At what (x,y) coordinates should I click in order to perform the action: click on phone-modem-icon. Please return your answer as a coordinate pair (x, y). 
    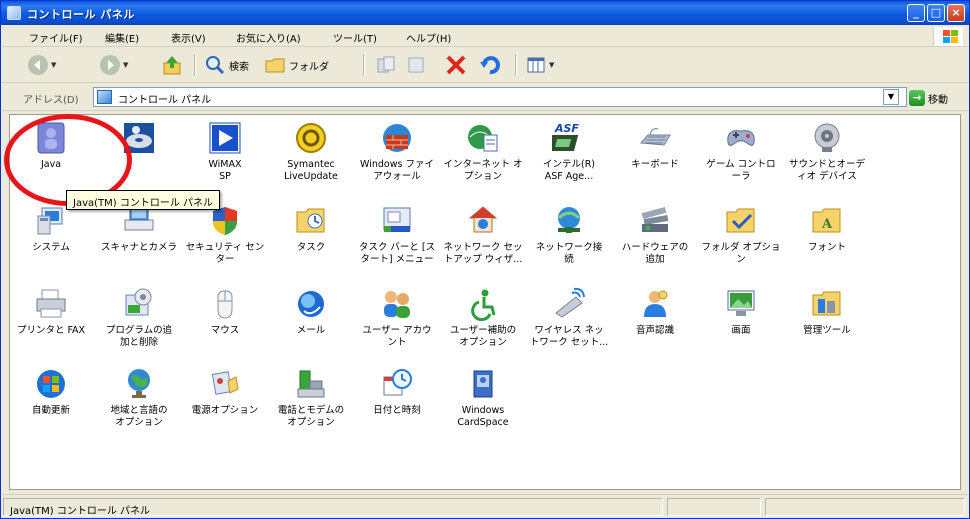
    Looking at the image, I should click on (311, 384).